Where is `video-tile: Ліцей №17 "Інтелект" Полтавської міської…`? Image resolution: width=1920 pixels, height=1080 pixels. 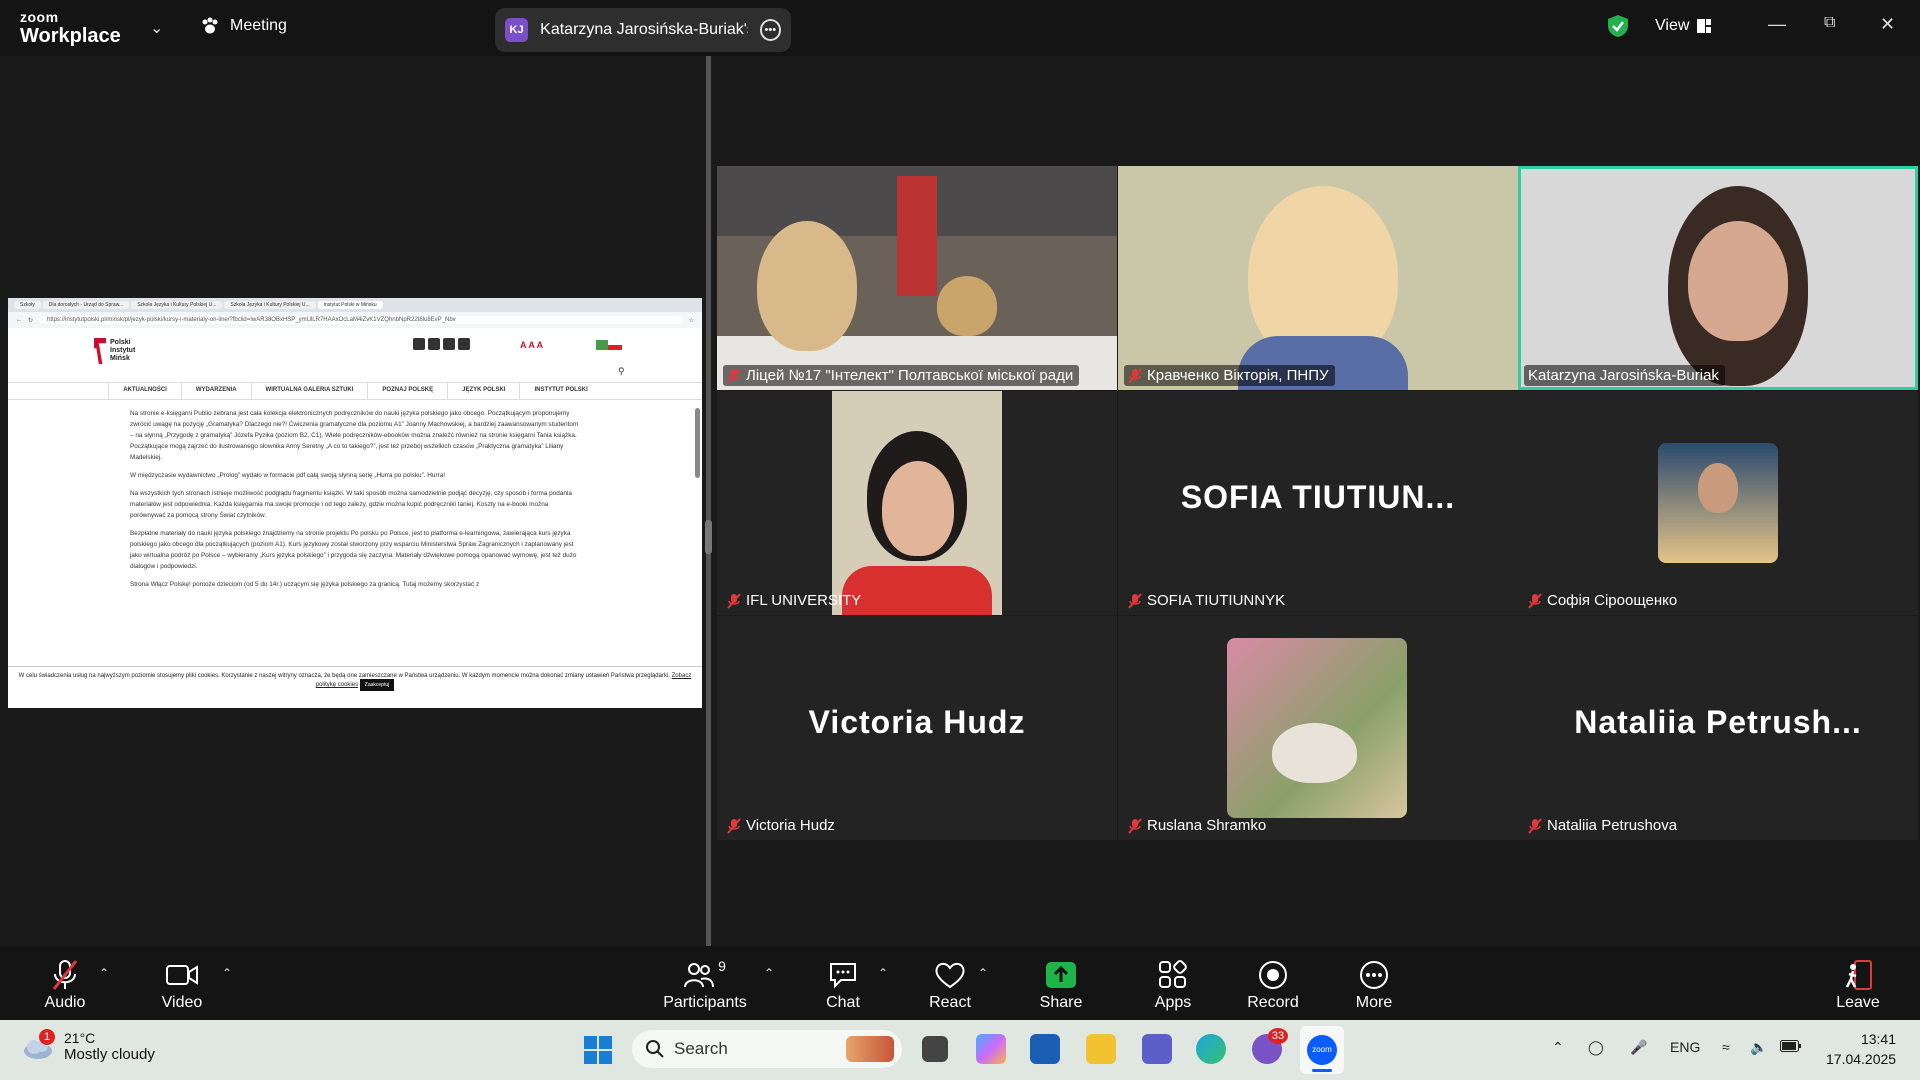 video-tile: Ліцей №17 "Інтелект" Полтавської міської… is located at coordinates (917, 278).